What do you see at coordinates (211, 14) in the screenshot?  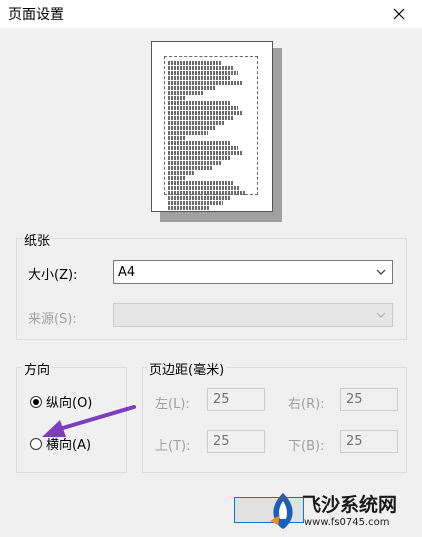 I see `title-bar: 页面设置` at bounding box center [211, 14].